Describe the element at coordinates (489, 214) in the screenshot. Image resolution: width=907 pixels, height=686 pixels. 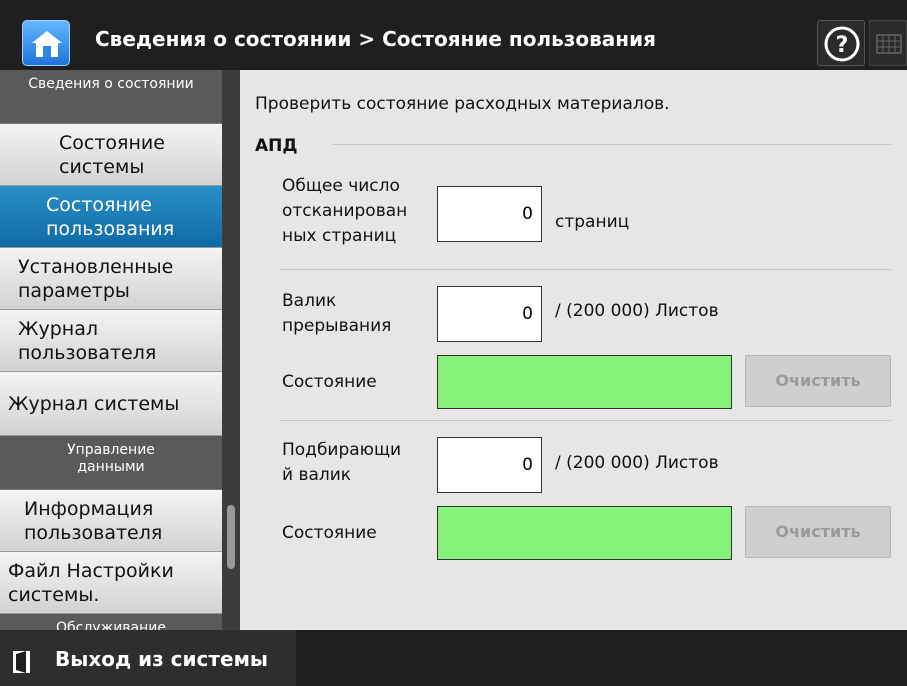
I see `total-pages-value: 0` at that location.